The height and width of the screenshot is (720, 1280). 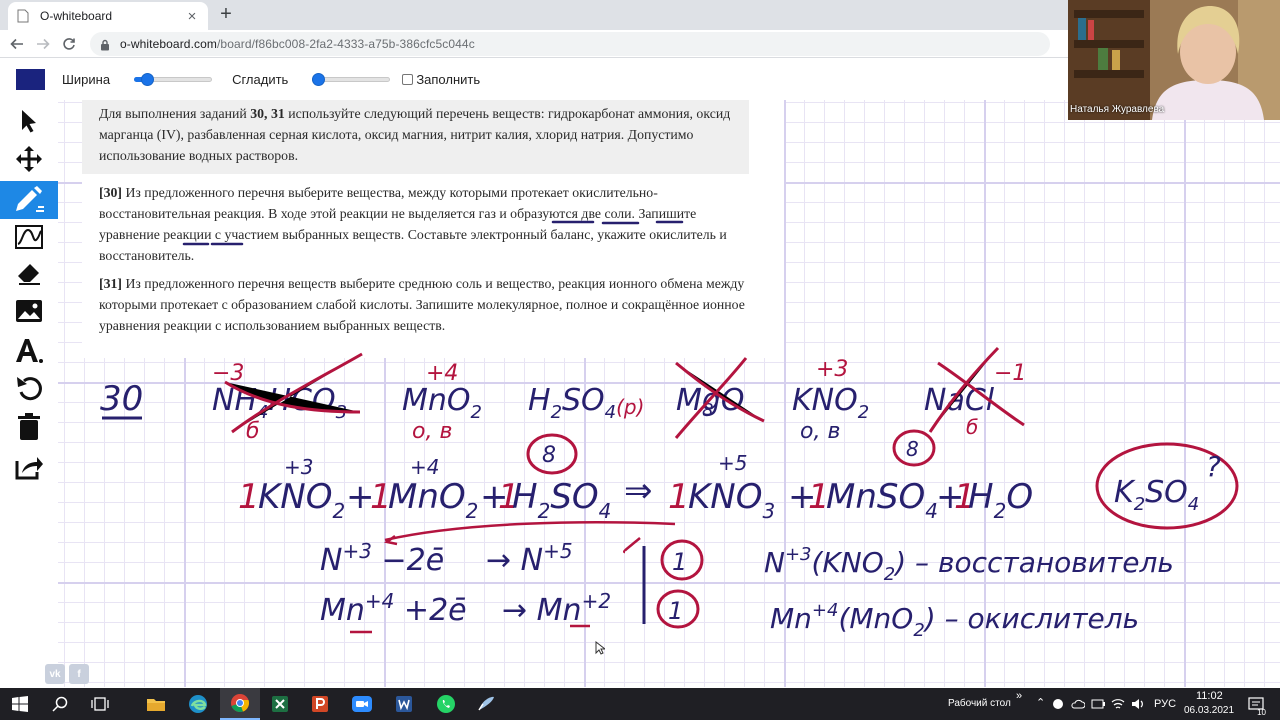 What do you see at coordinates (106, 44) in the screenshot?
I see `lock-icon` at bounding box center [106, 44].